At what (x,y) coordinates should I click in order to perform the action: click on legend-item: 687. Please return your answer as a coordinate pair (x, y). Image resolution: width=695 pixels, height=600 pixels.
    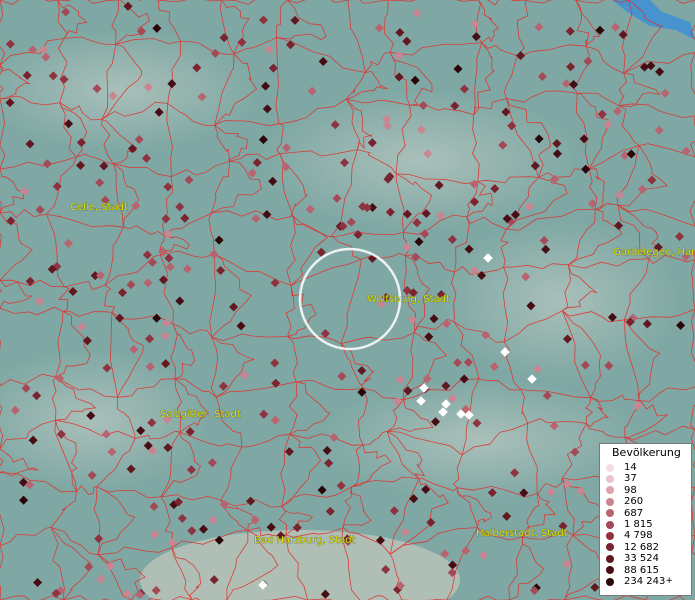
    Looking at the image, I should click on (645, 513).